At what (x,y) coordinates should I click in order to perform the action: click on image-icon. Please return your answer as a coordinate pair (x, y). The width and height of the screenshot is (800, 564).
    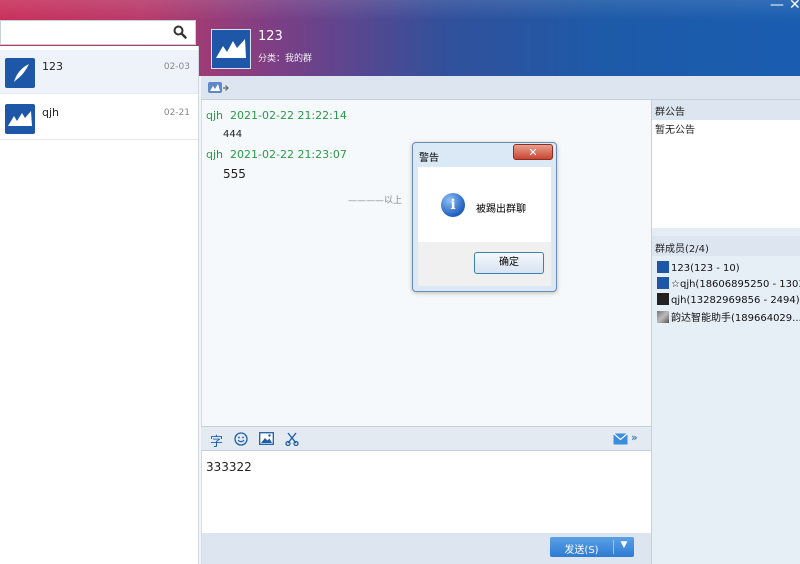
    Looking at the image, I should click on (266, 438).